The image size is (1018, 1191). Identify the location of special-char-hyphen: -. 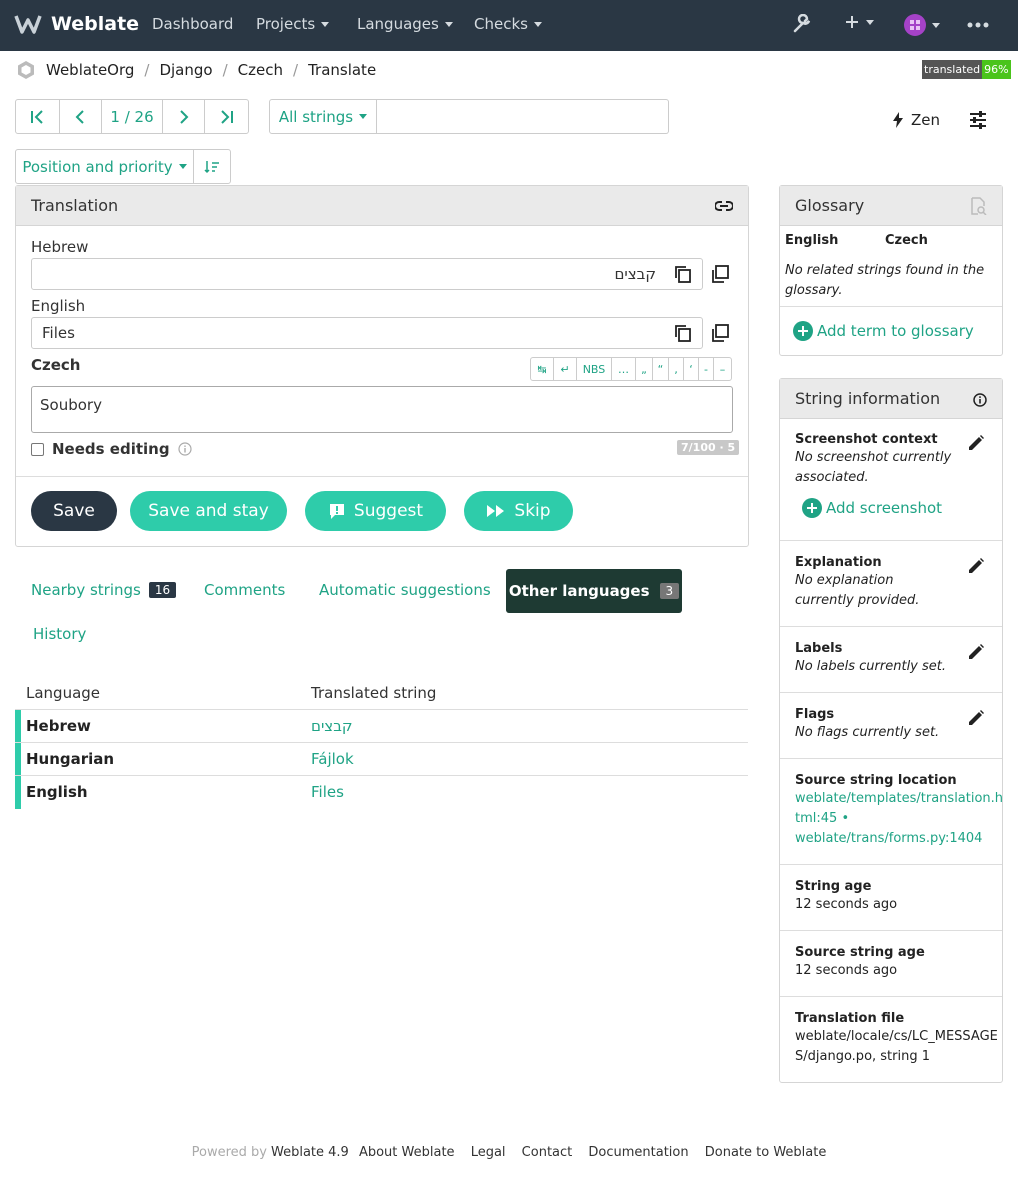
(706, 369).